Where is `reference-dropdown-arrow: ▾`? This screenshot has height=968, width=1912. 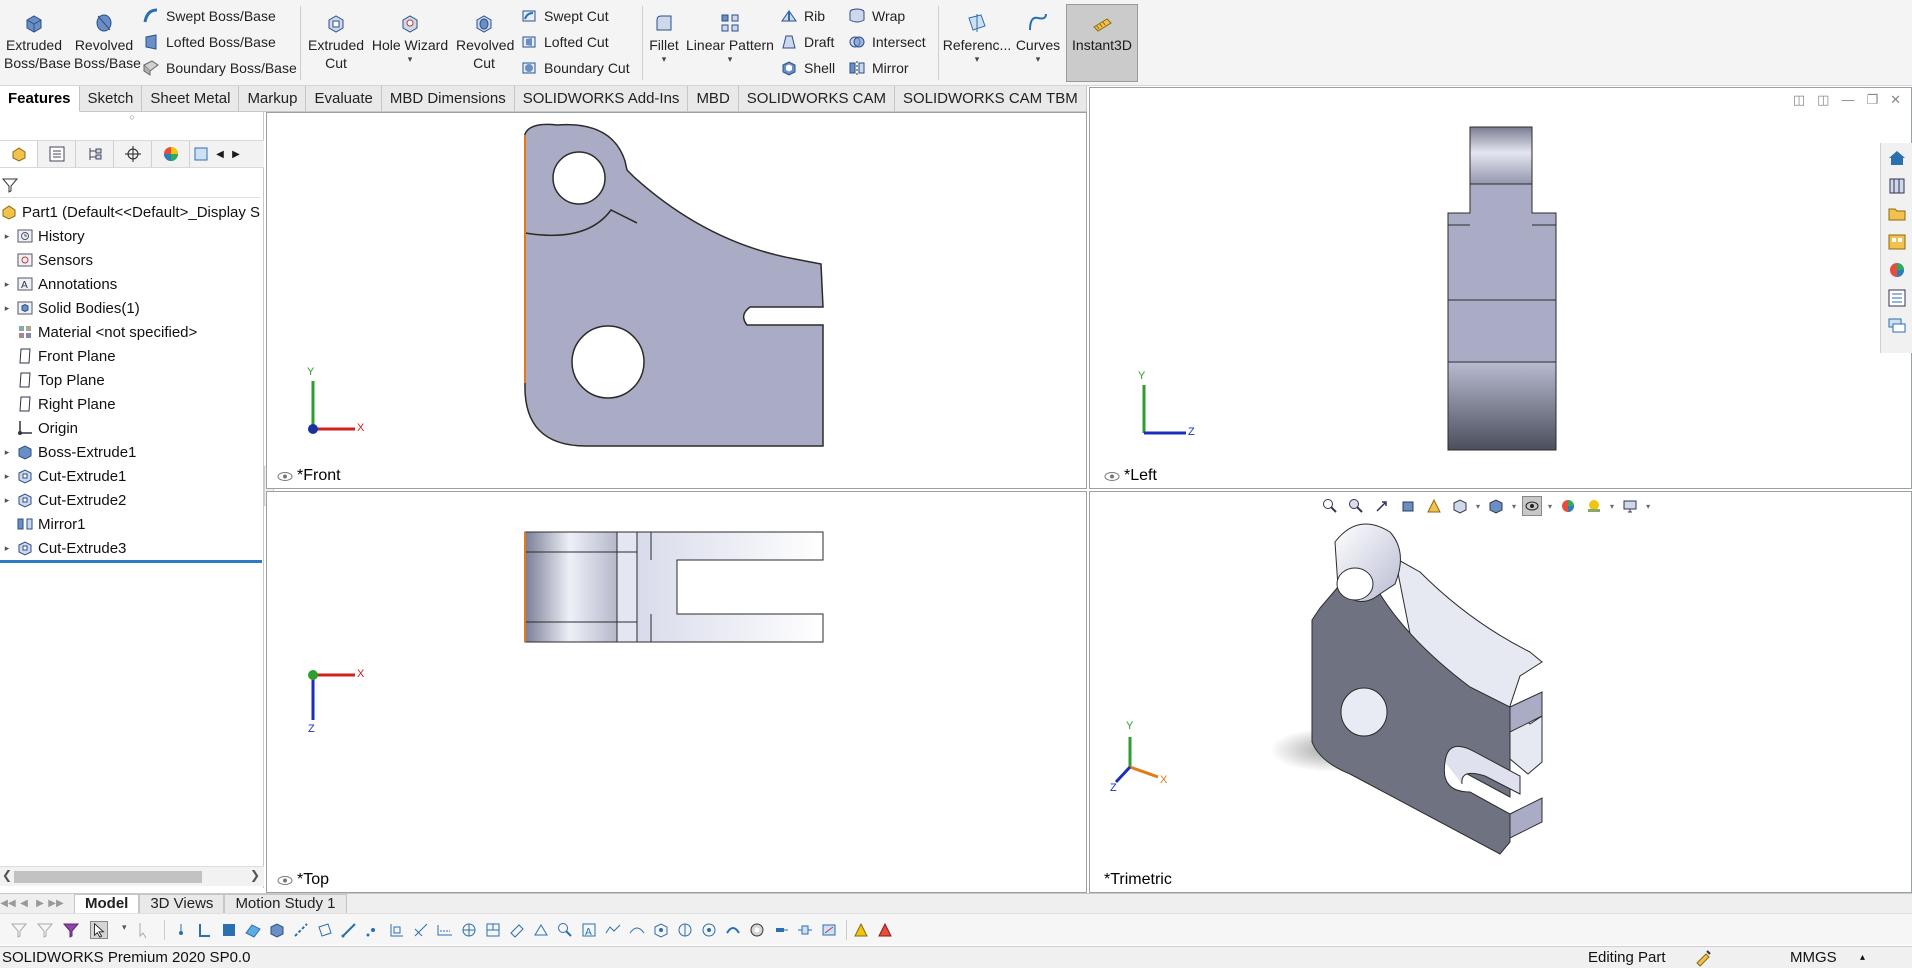 reference-dropdown-arrow: ▾ is located at coordinates (977, 59).